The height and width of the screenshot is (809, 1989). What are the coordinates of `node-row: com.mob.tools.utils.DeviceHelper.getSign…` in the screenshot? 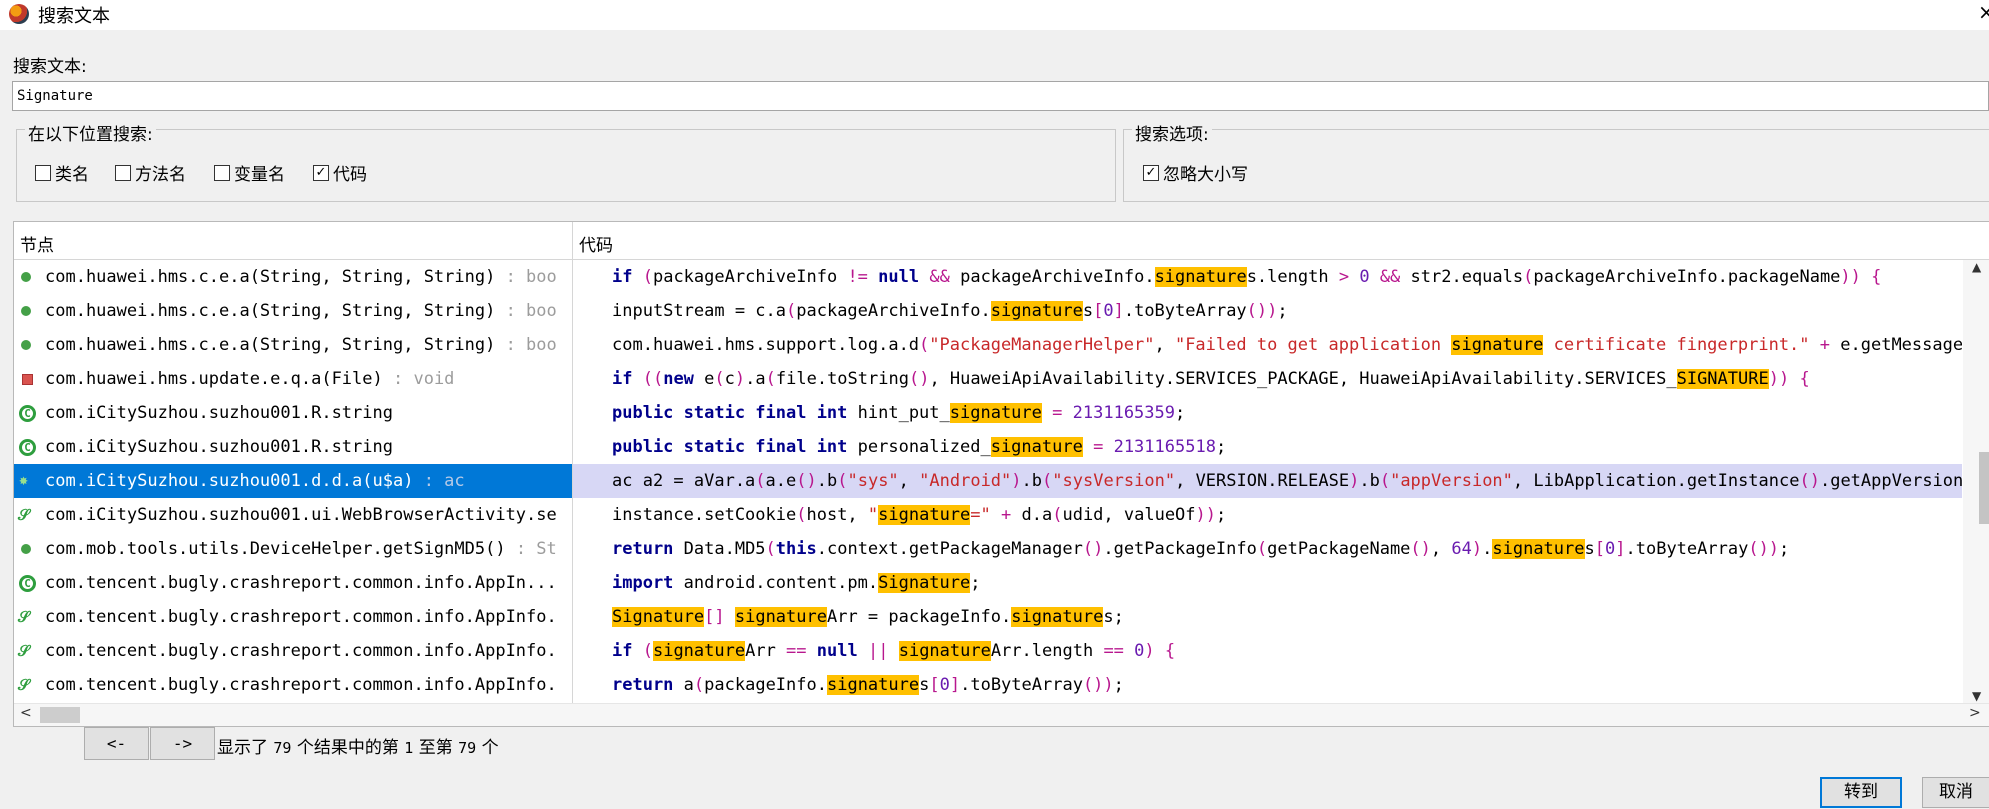 It's located at (293, 549).